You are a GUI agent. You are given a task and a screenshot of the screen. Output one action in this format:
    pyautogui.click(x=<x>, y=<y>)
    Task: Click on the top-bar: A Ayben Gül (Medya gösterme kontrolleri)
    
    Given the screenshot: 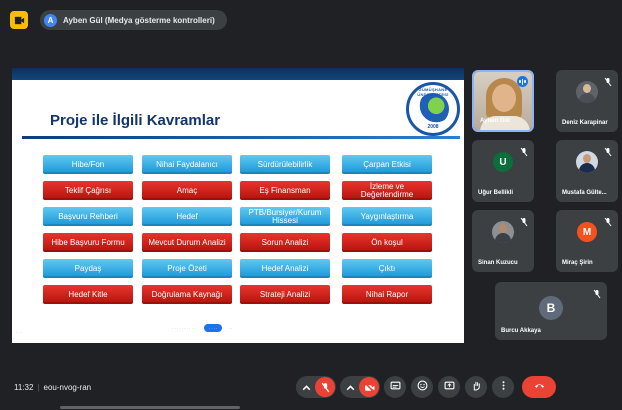 What is the action you would take?
    pyautogui.click(x=311, y=19)
    